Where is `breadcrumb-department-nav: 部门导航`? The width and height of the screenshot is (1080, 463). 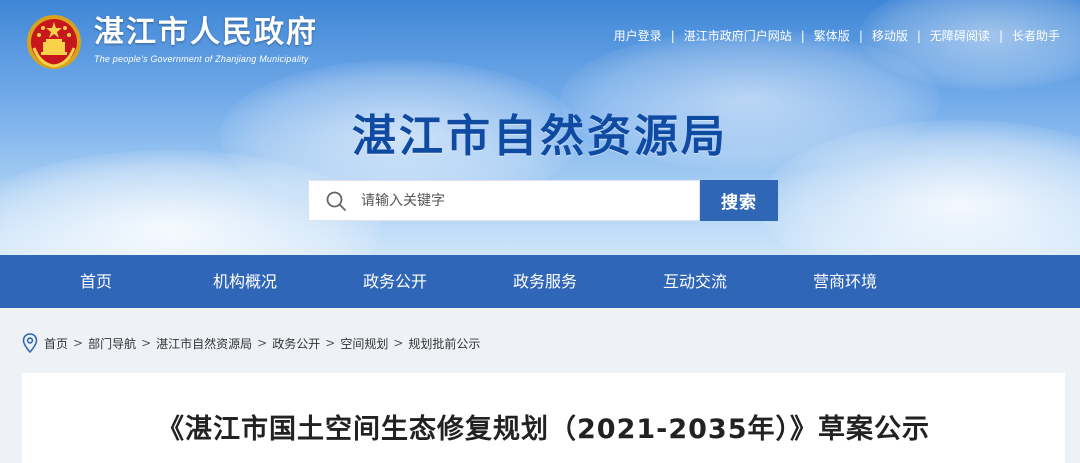
breadcrumb-department-nav: 部门导航 is located at coordinates (112, 343).